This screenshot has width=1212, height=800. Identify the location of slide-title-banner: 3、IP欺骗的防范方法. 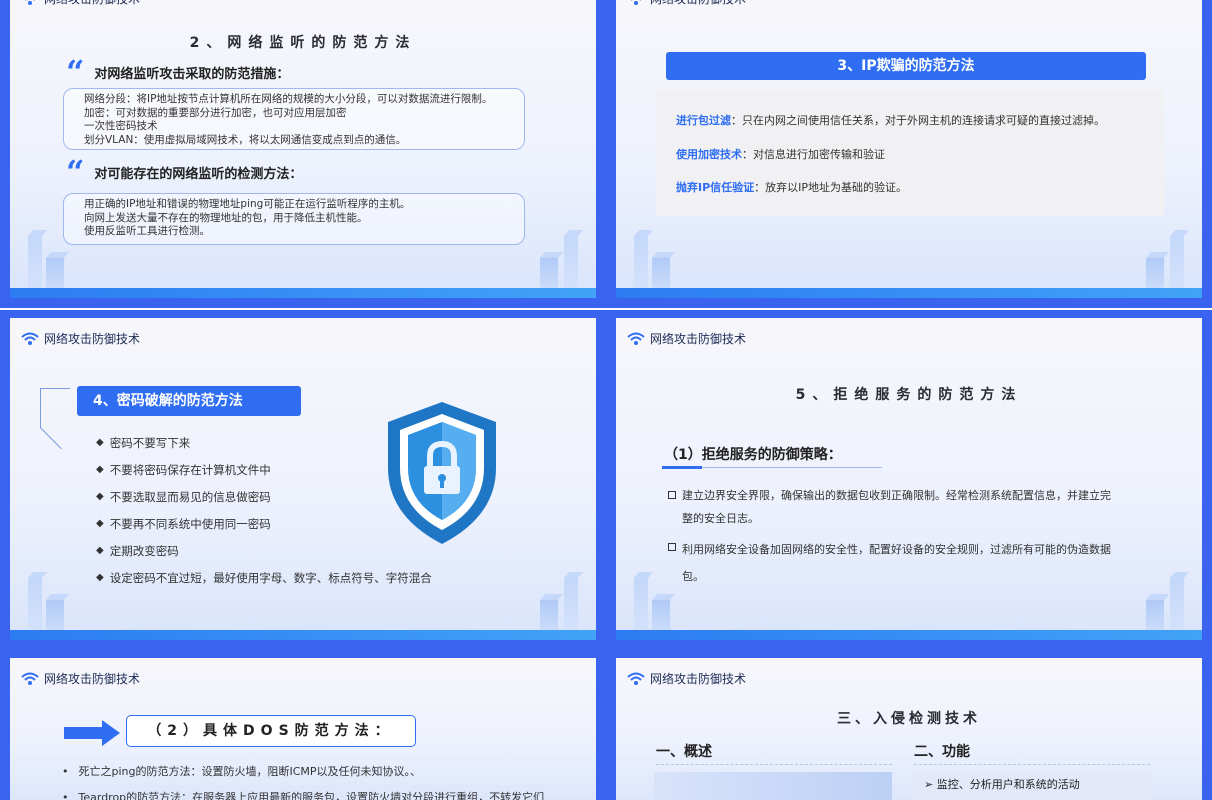
(906, 66).